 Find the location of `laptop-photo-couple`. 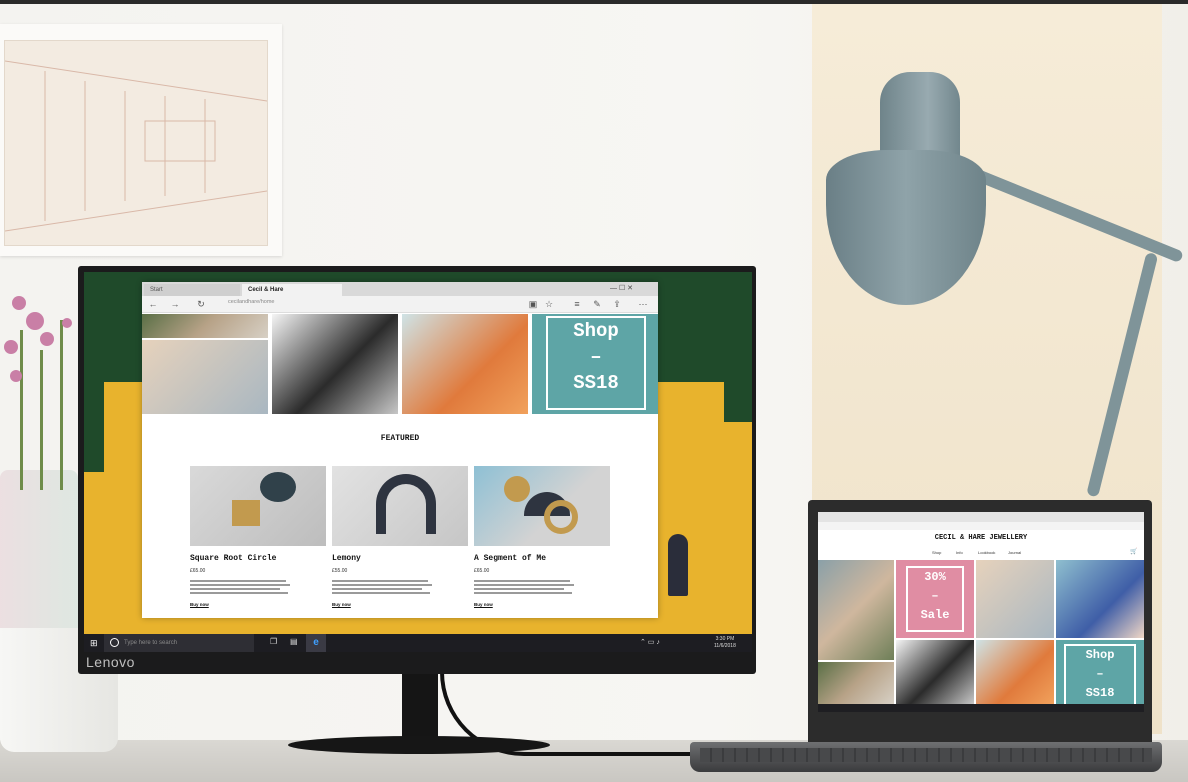

laptop-photo-couple is located at coordinates (856, 610).